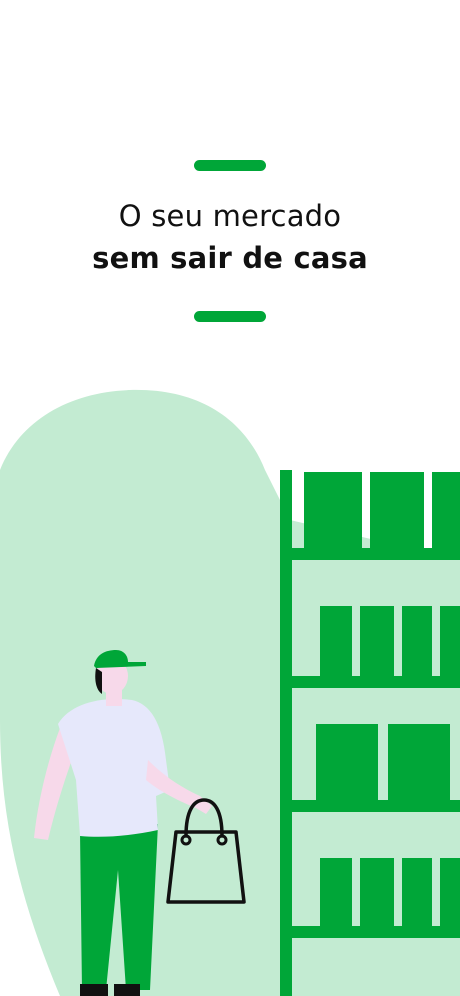 This screenshot has width=460, height=996. What do you see at coordinates (230, 258) in the screenshot?
I see `headline-line-2: sem sair de casa` at bounding box center [230, 258].